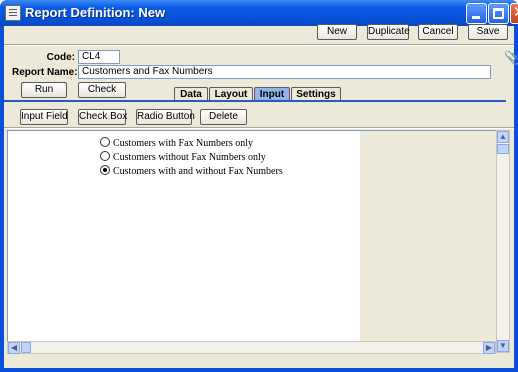  Describe the element at coordinates (102, 90) in the screenshot. I see `check-button: Check` at that location.